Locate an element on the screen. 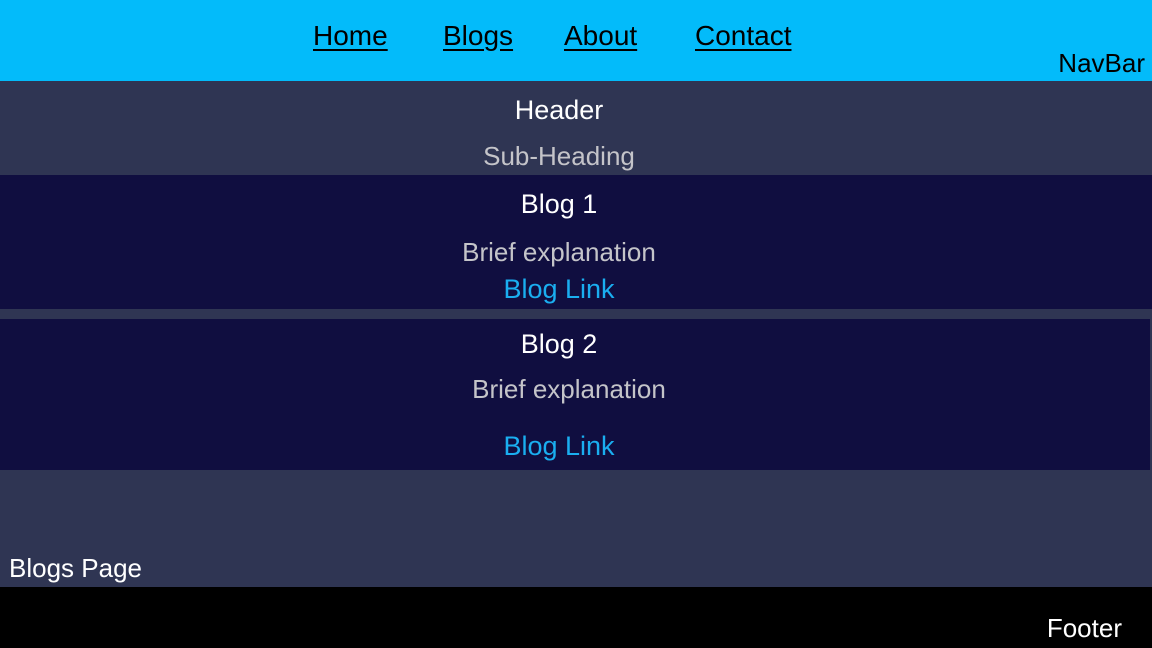 This screenshot has width=1152, height=648. navbar: Home Blogs About Contact NavBar is located at coordinates (576, 40).